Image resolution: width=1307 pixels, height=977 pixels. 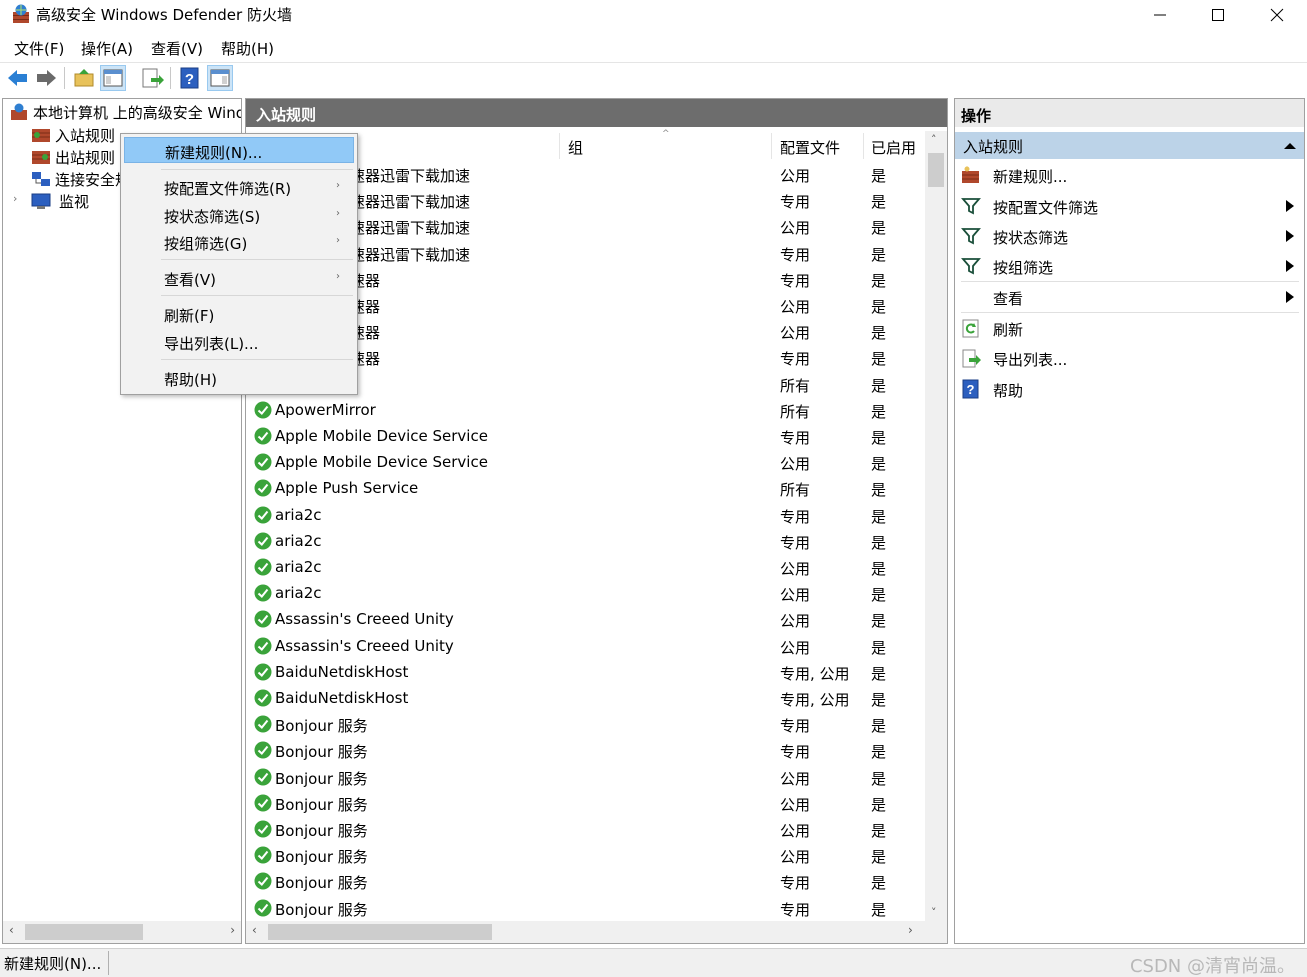 What do you see at coordinates (257, 259) in the screenshot?
I see `menu-separator` at bounding box center [257, 259].